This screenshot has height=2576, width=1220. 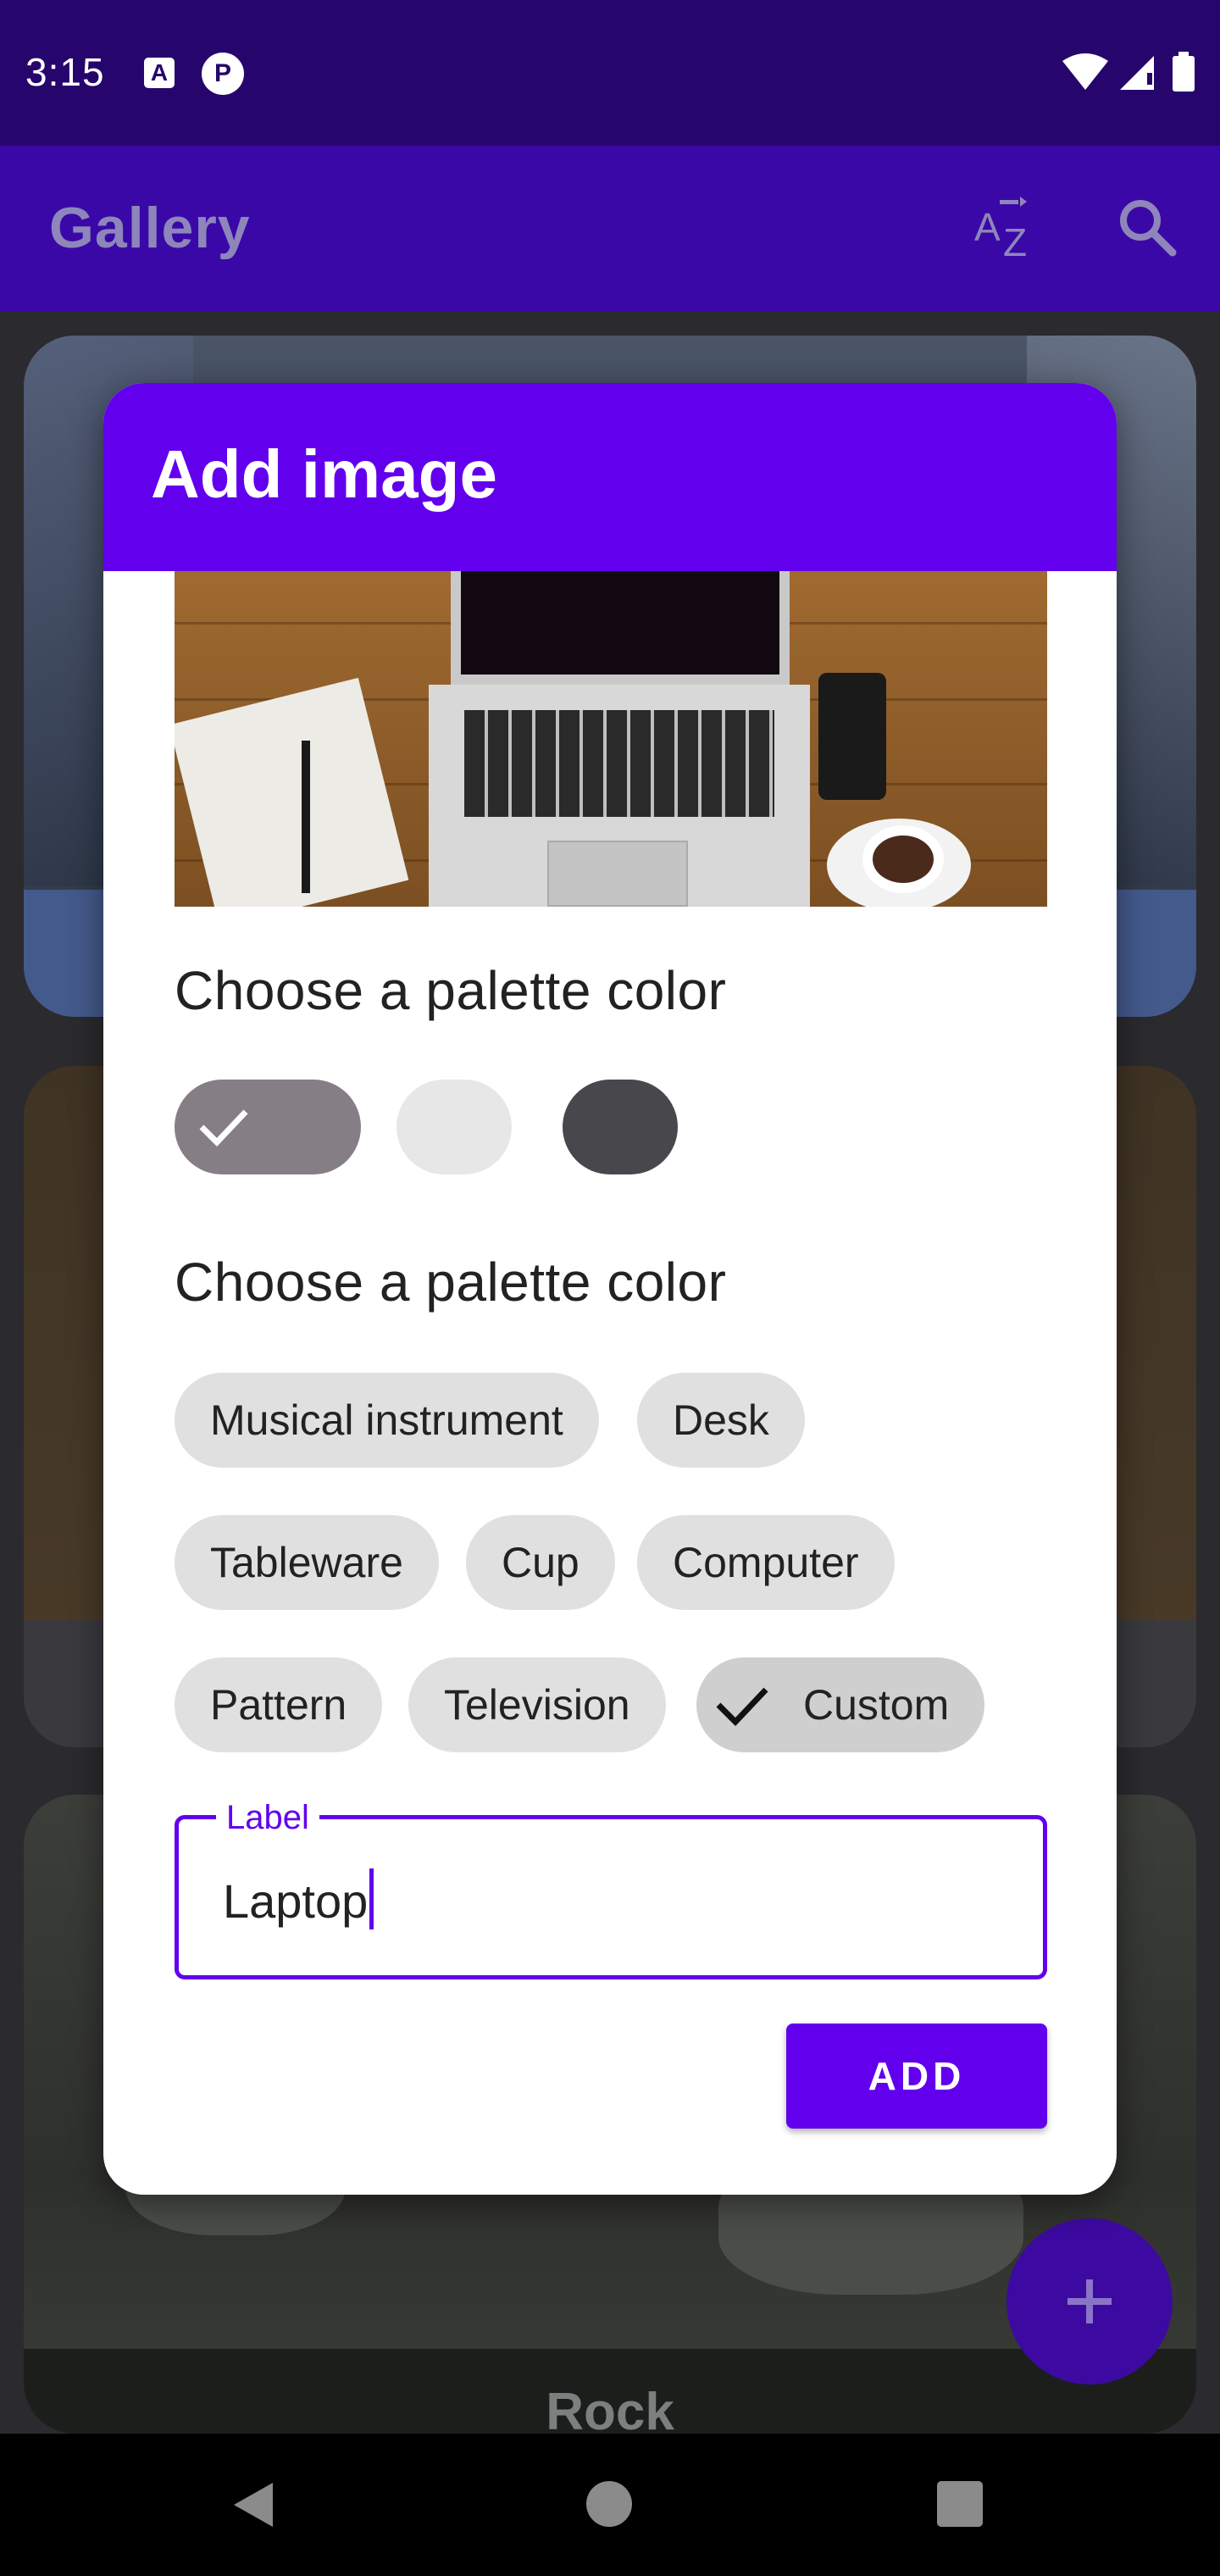 What do you see at coordinates (766, 1562) in the screenshot?
I see `chip-computer: Computer` at bounding box center [766, 1562].